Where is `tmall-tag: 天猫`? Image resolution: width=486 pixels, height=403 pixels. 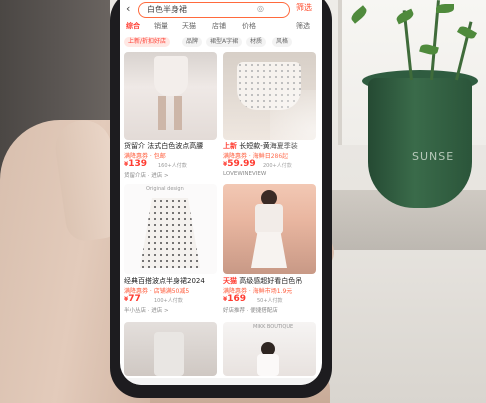 tmall-tag: 天猫 is located at coordinates (230, 281).